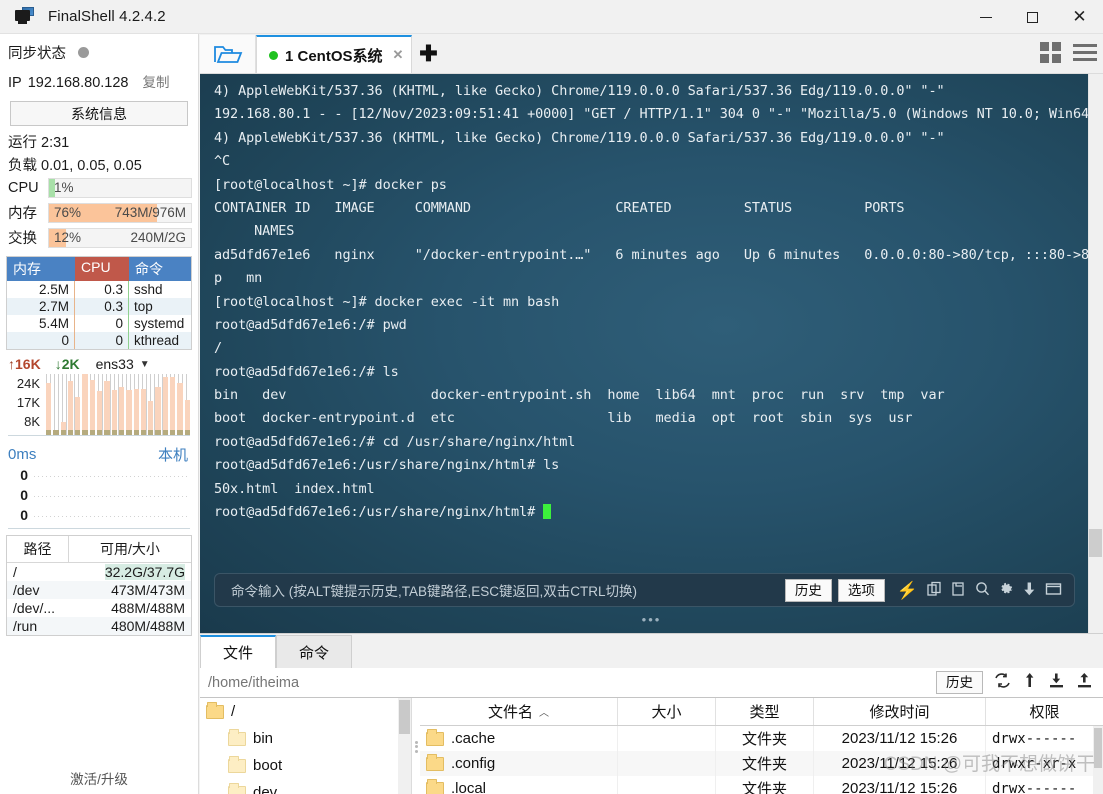 The image size is (1103, 794). Describe the element at coordinates (501, 590) in the screenshot. I see `command-input: 命令输入 (按ALT键提示历史,TAB键路径,ESC键返回,双击CTRL切换)` at that location.